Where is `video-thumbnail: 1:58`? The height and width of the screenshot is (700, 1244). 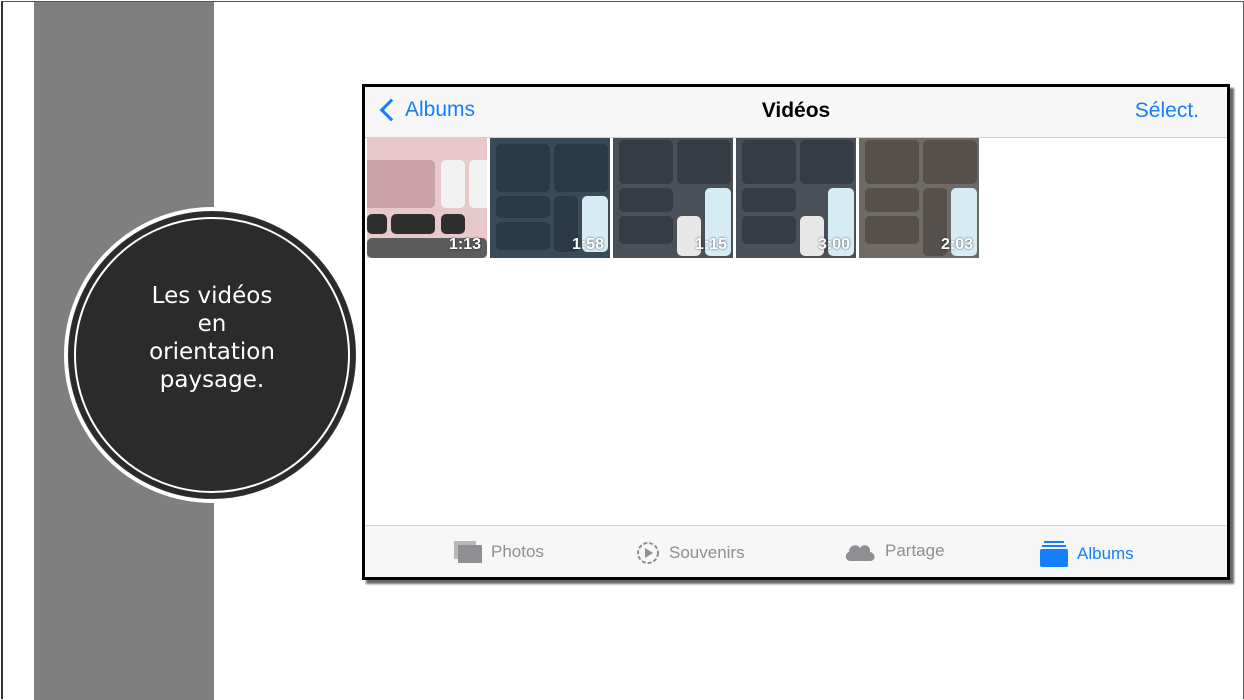
video-thumbnail: 1:58 is located at coordinates (550, 198).